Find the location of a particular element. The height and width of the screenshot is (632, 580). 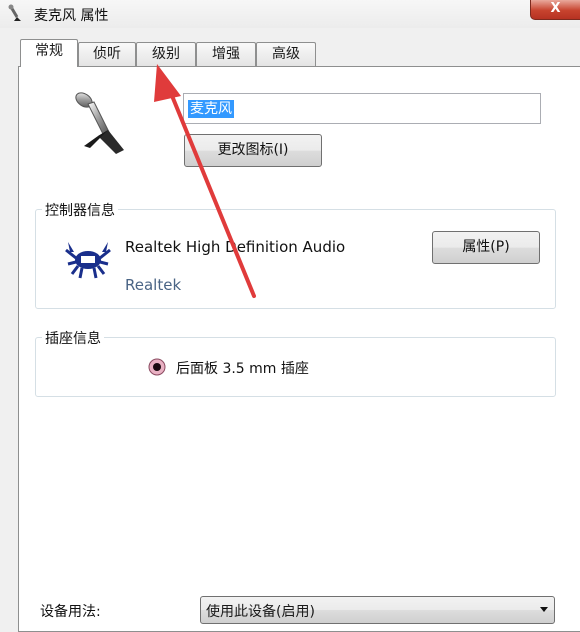

device-usage-value: 使用此设备(启用) is located at coordinates (260, 612).